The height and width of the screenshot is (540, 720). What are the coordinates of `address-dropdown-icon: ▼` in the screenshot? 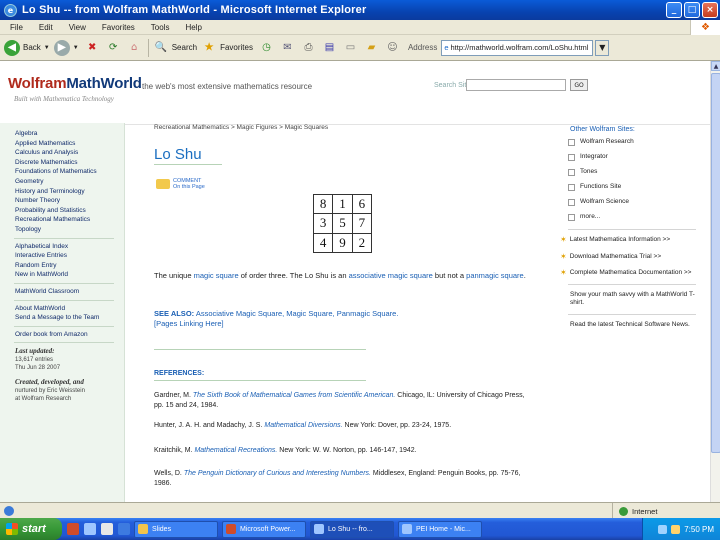 It's located at (602, 47).